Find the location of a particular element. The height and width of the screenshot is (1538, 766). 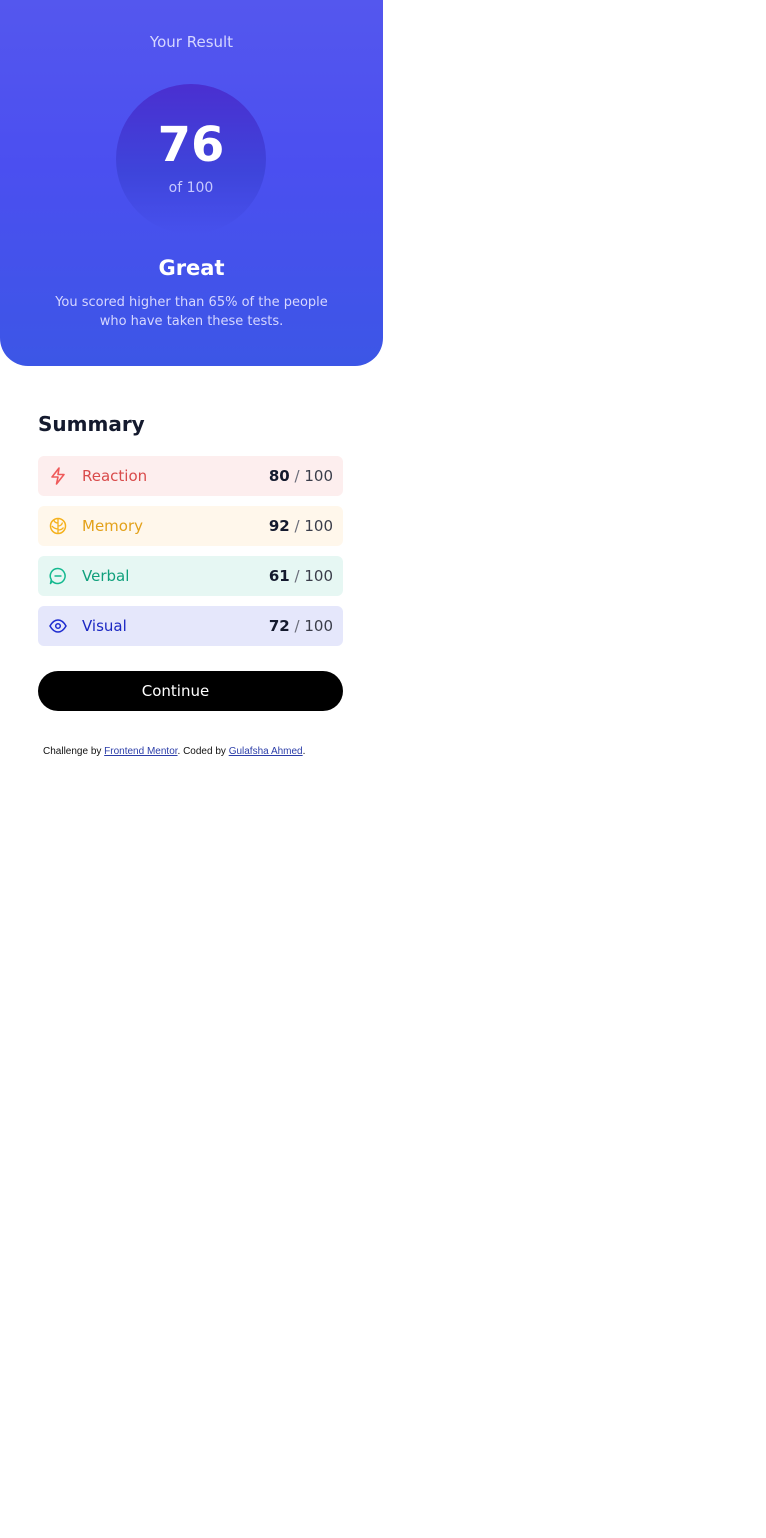

score-circle: 76 of 100 is located at coordinates (191, 159).